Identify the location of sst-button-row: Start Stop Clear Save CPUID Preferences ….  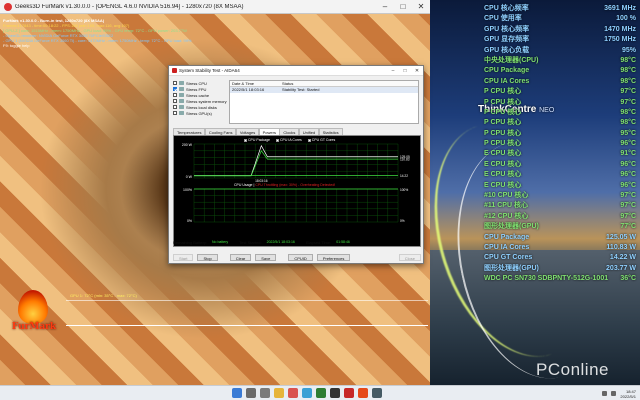
(297, 257).